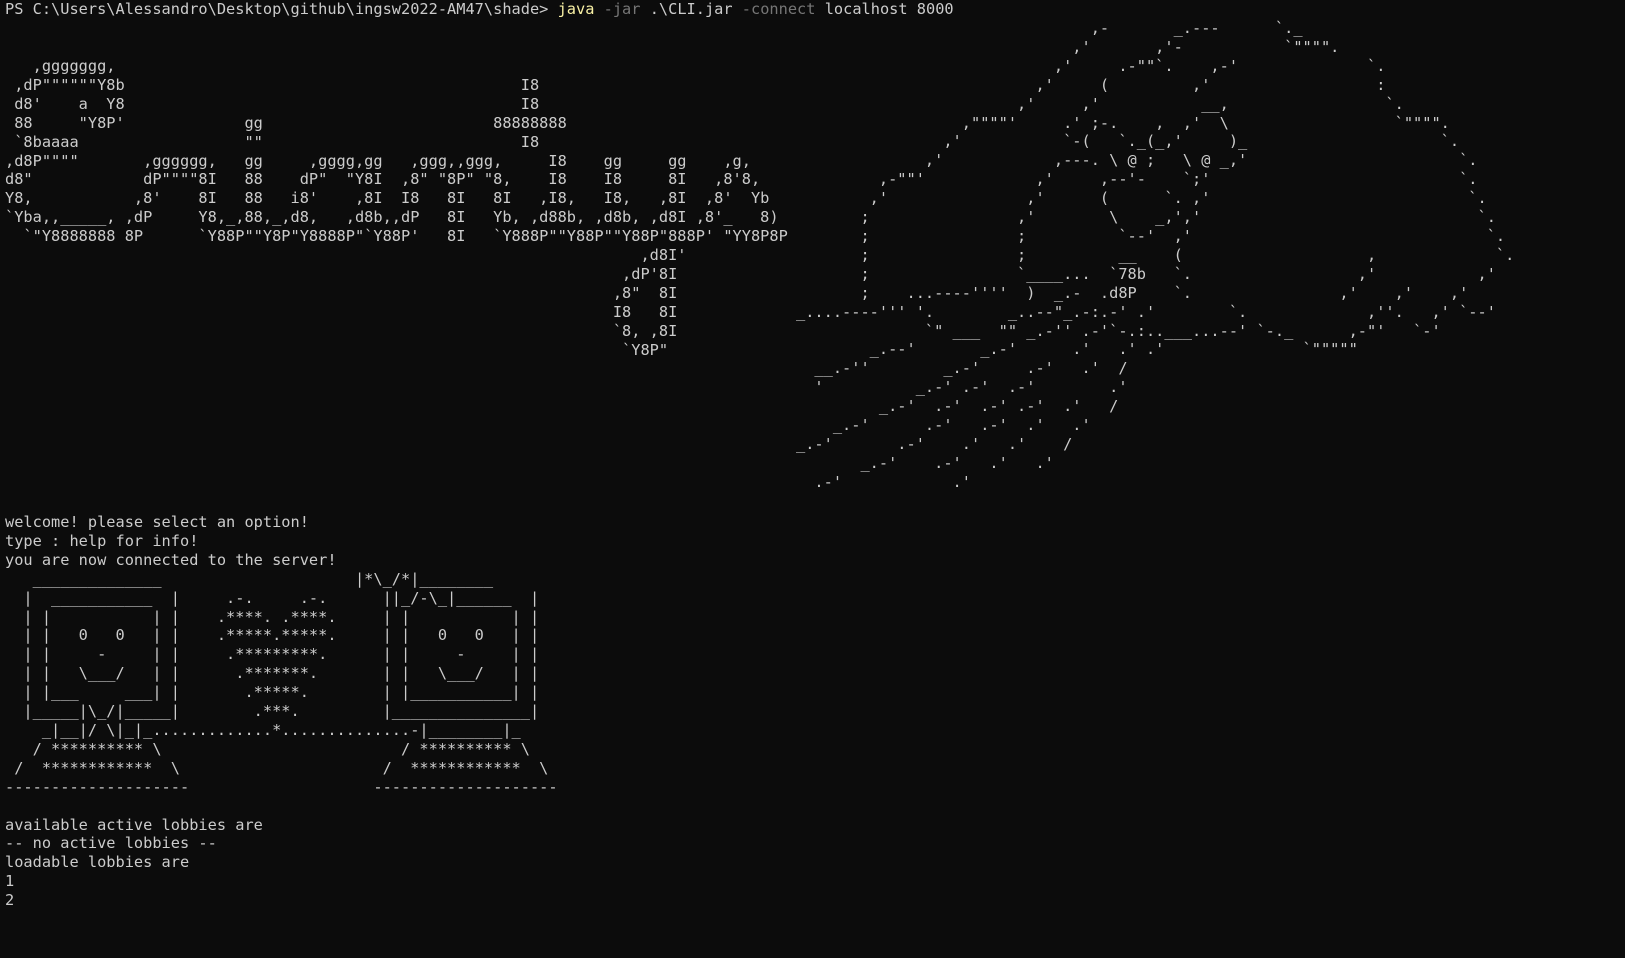 The height and width of the screenshot is (958, 1625). Describe the element at coordinates (102, 540) in the screenshot. I see `help-hint-message: type : help for info!` at that location.